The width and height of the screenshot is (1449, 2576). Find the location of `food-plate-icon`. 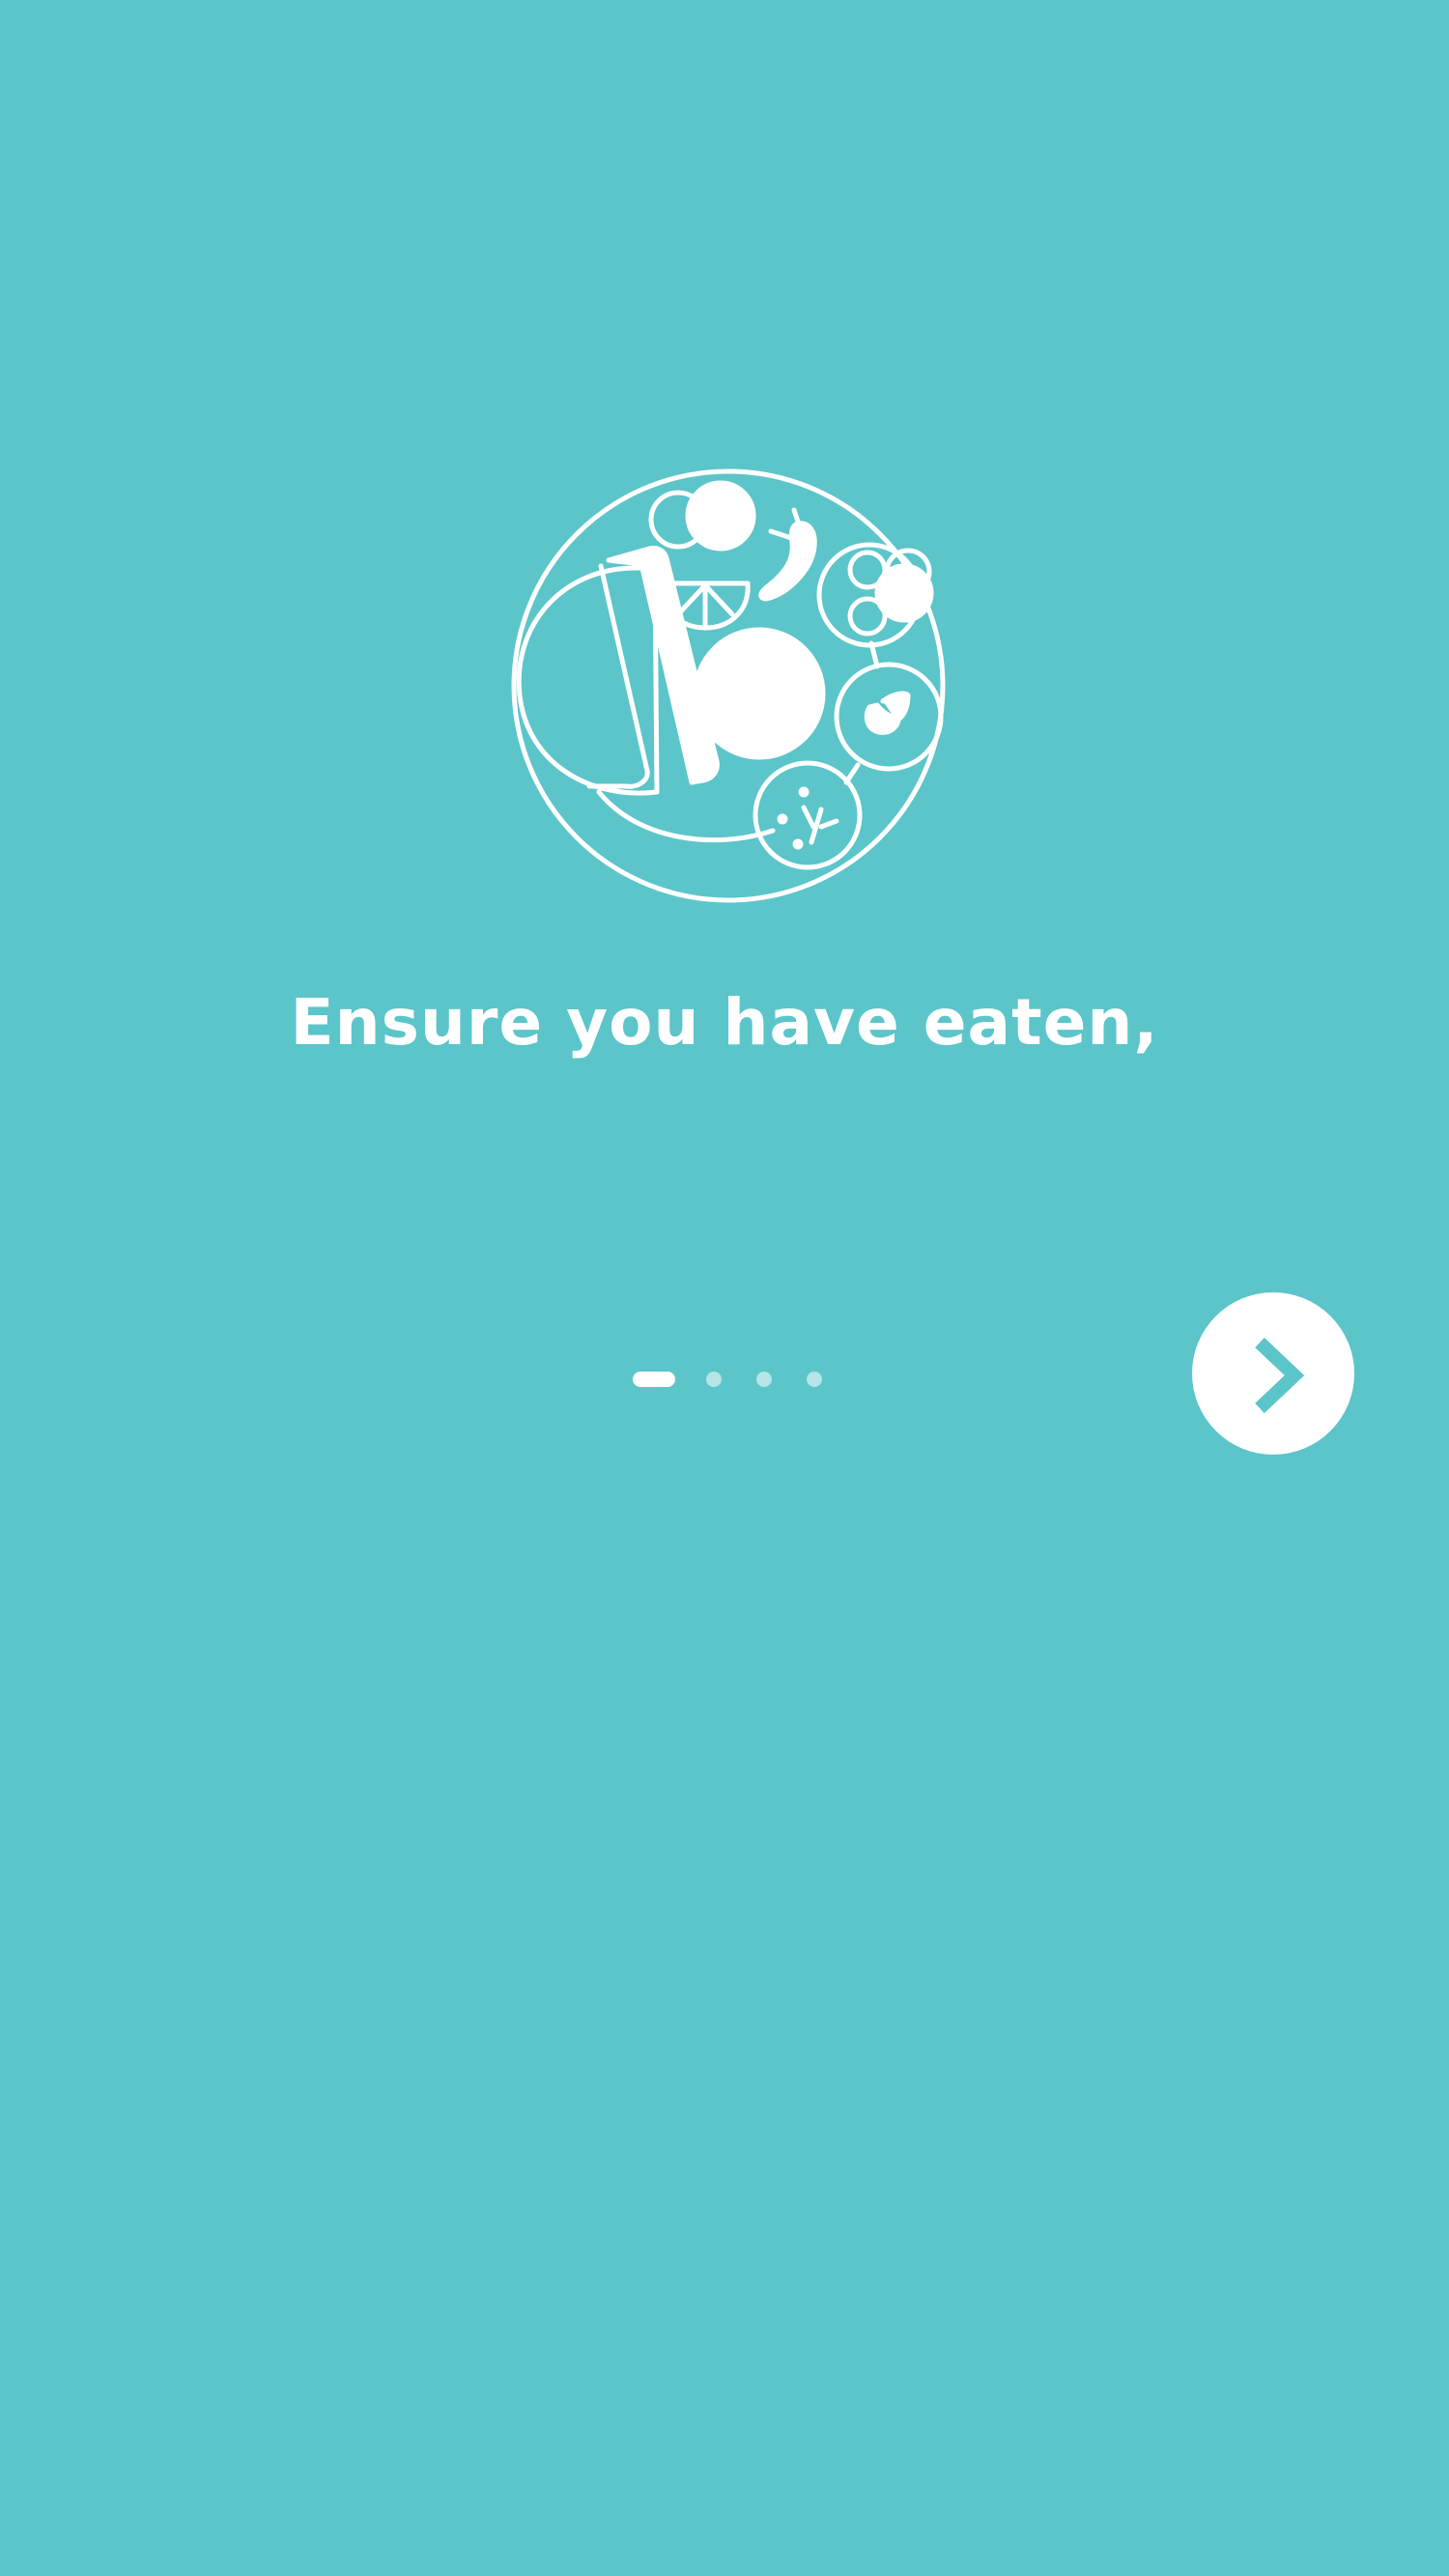

food-plate-icon is located at coordinates (724, 686).